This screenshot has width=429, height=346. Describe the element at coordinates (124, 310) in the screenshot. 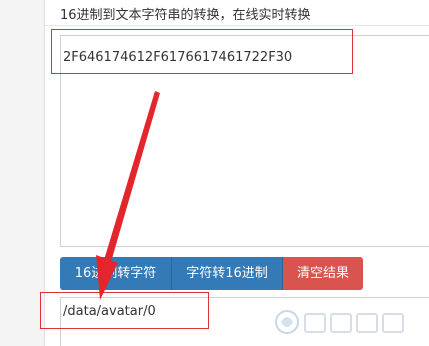

I see `output-highlight-box` at that location.